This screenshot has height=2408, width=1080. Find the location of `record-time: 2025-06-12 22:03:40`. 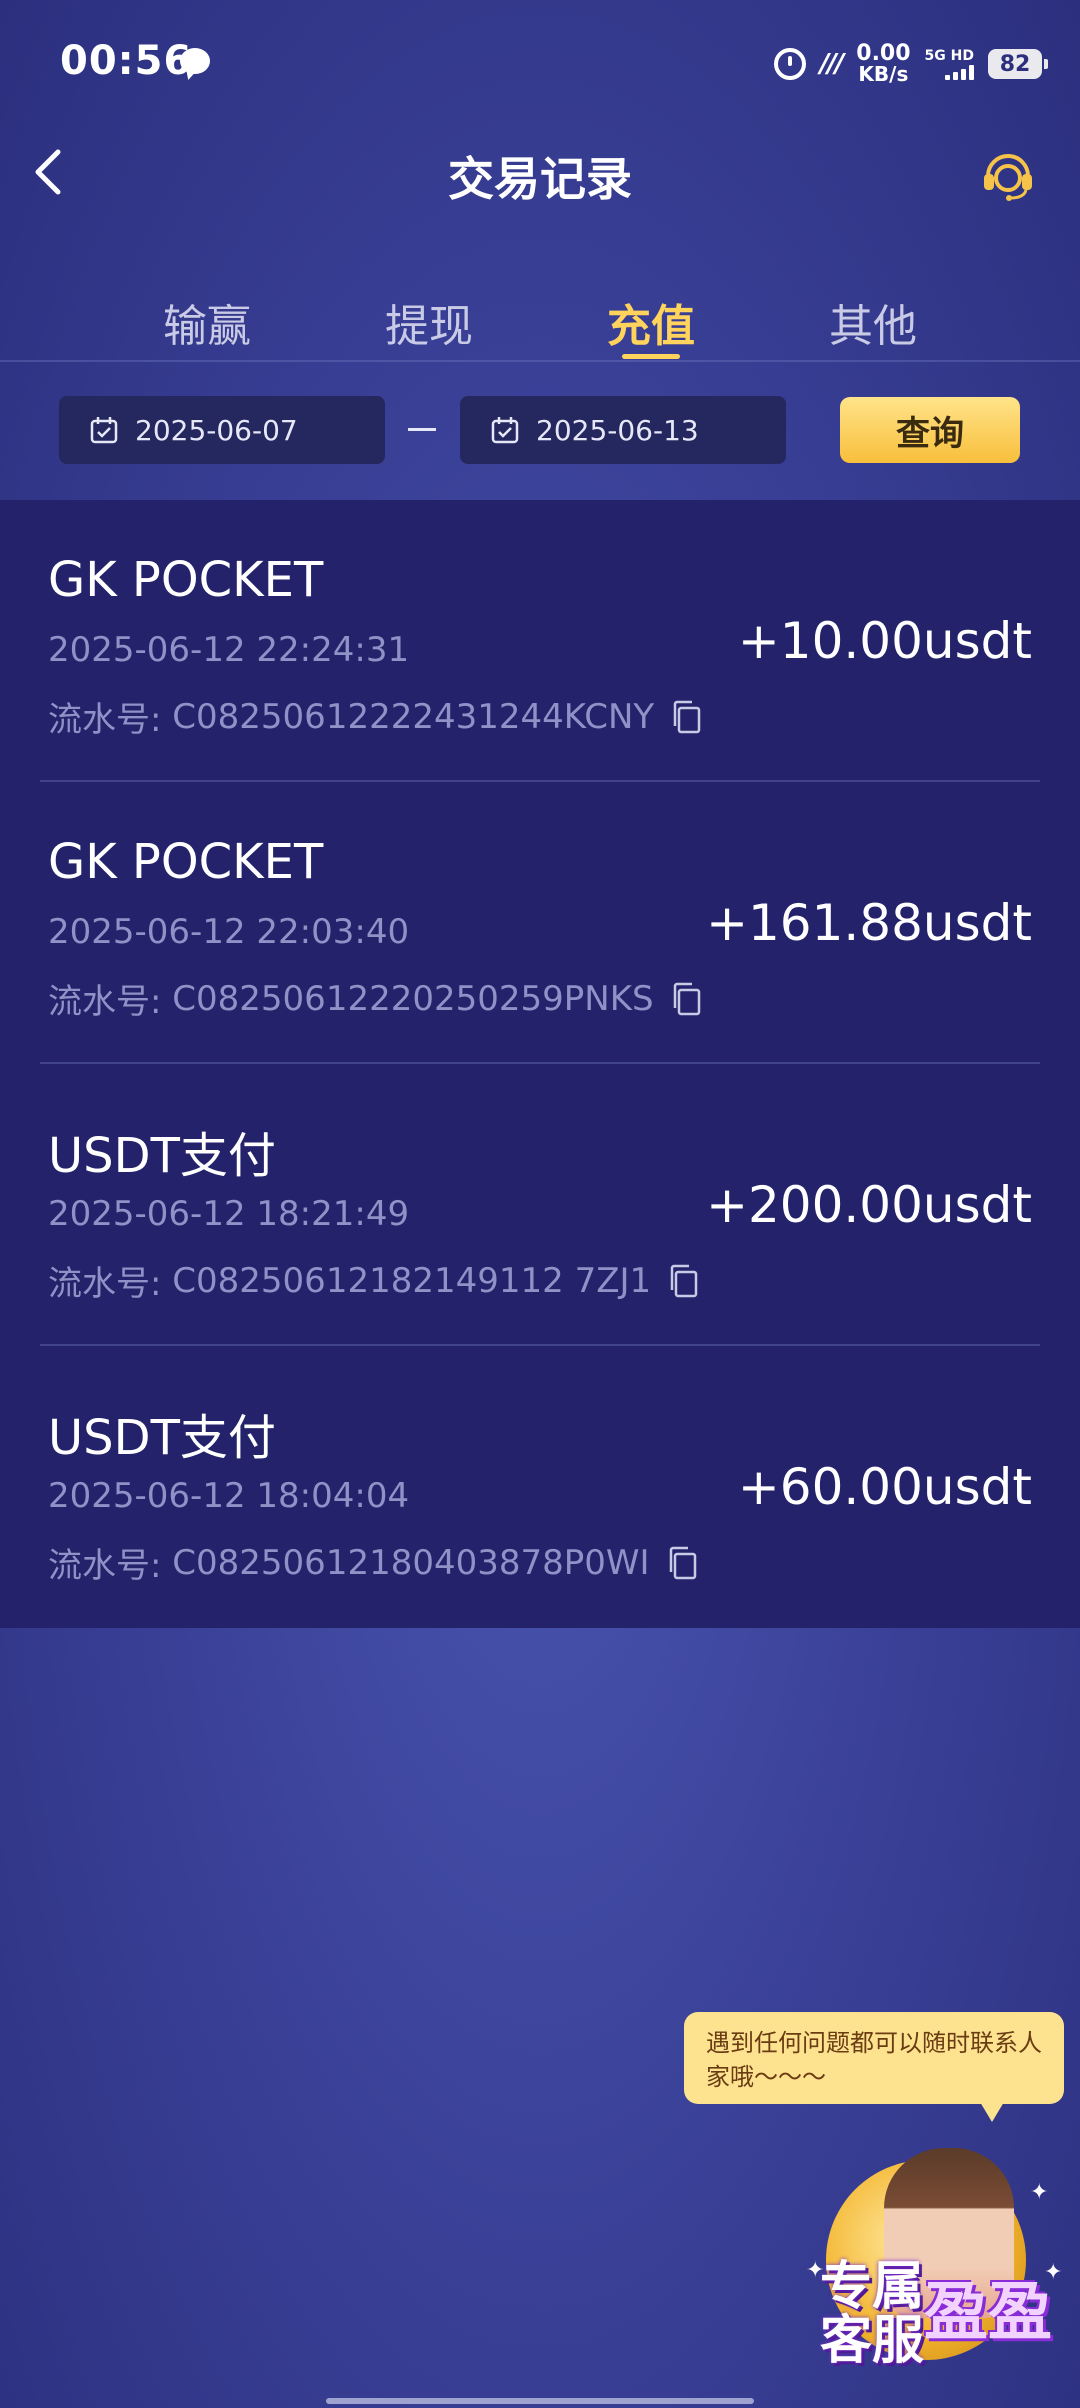

record-time: 2025-06-12 22:03:40 is located at coordinates (229, 932).